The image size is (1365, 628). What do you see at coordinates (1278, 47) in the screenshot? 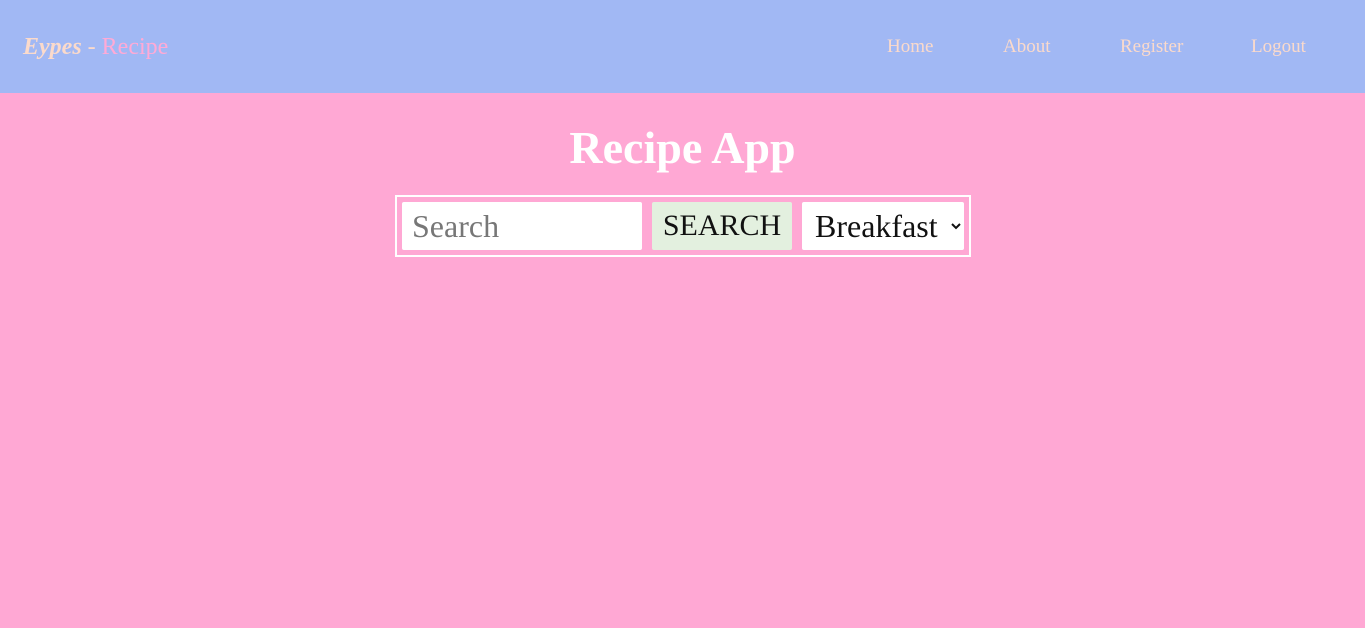
I see `nav-link-logout: Logout` at bounding box center [1278, 47].